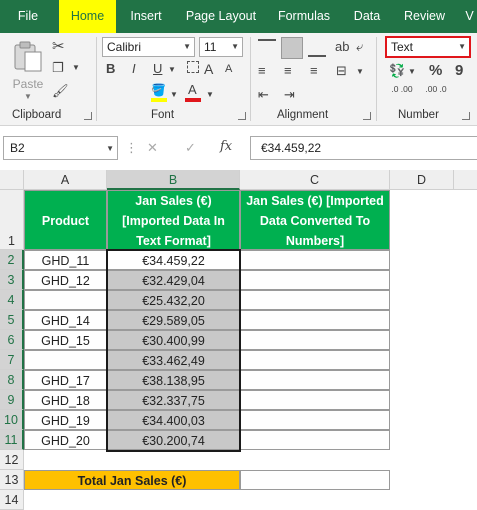  I want to click on tab-page-layout: Page Layout, so click(221, 16).